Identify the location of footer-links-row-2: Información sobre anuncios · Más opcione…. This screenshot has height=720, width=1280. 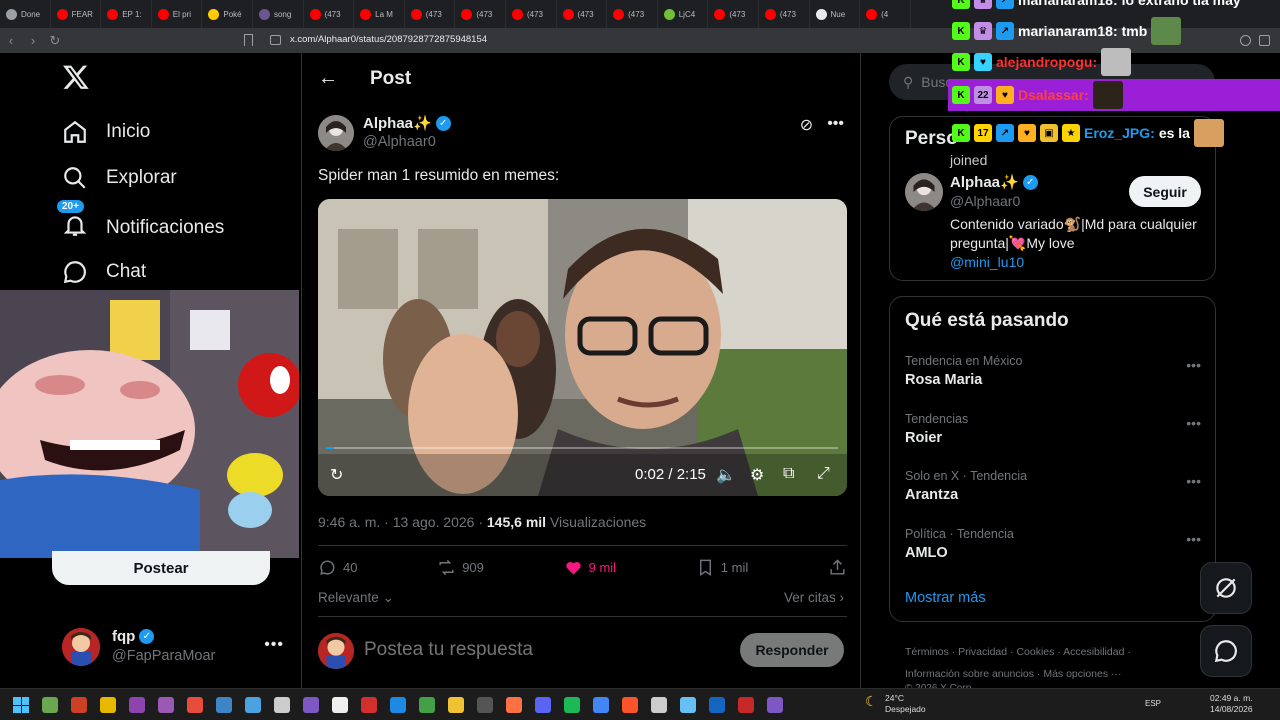
(1055, 674).